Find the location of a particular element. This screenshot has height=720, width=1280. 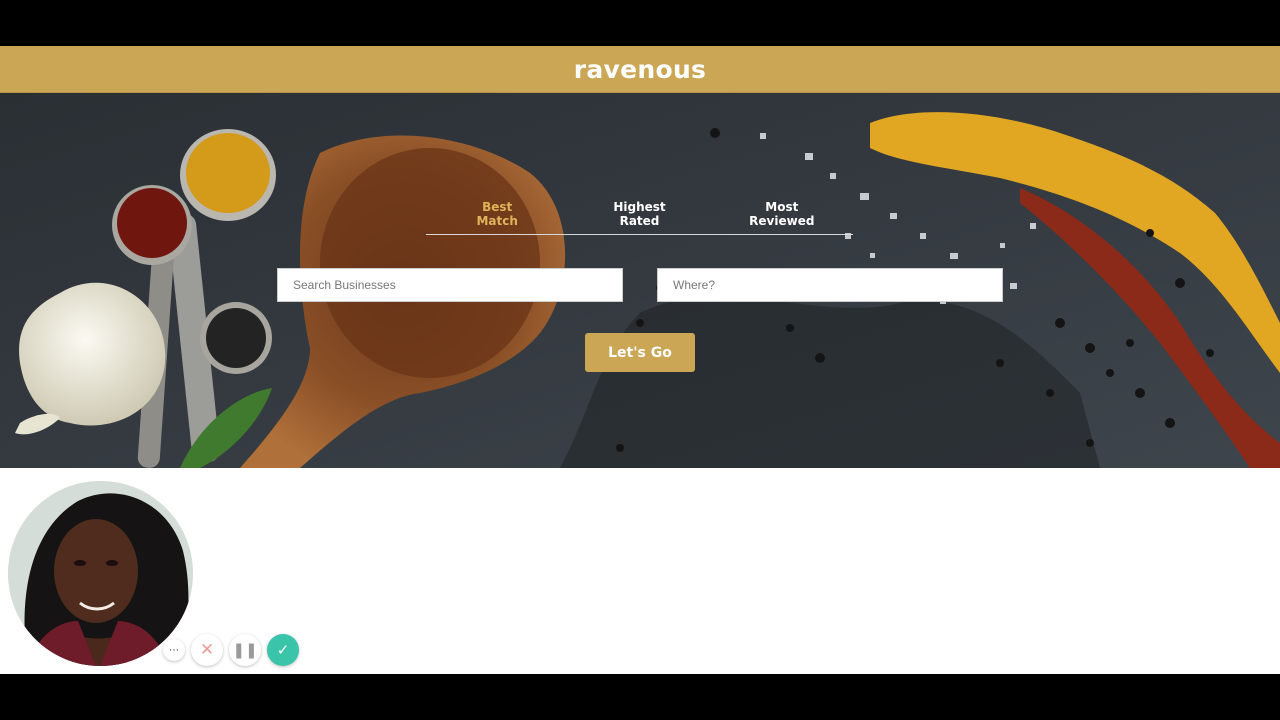

sort-options-tabs: Best Match Highest Rated Most Reviewed is located at coordinates (639, 217).